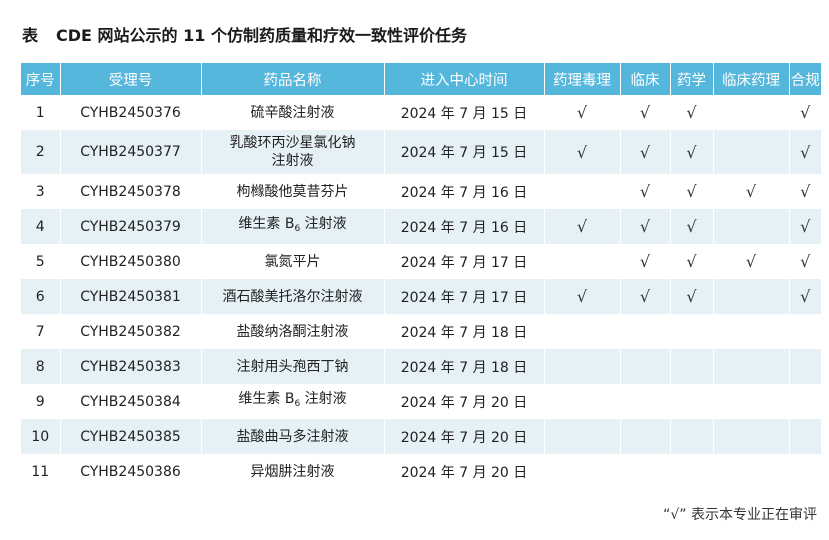 This screenshot has width=829, height=540. Describe the element at coordinates (582, 79) in the screenshot. I see `col-header-pharmtox: 药理毒理` at that location.